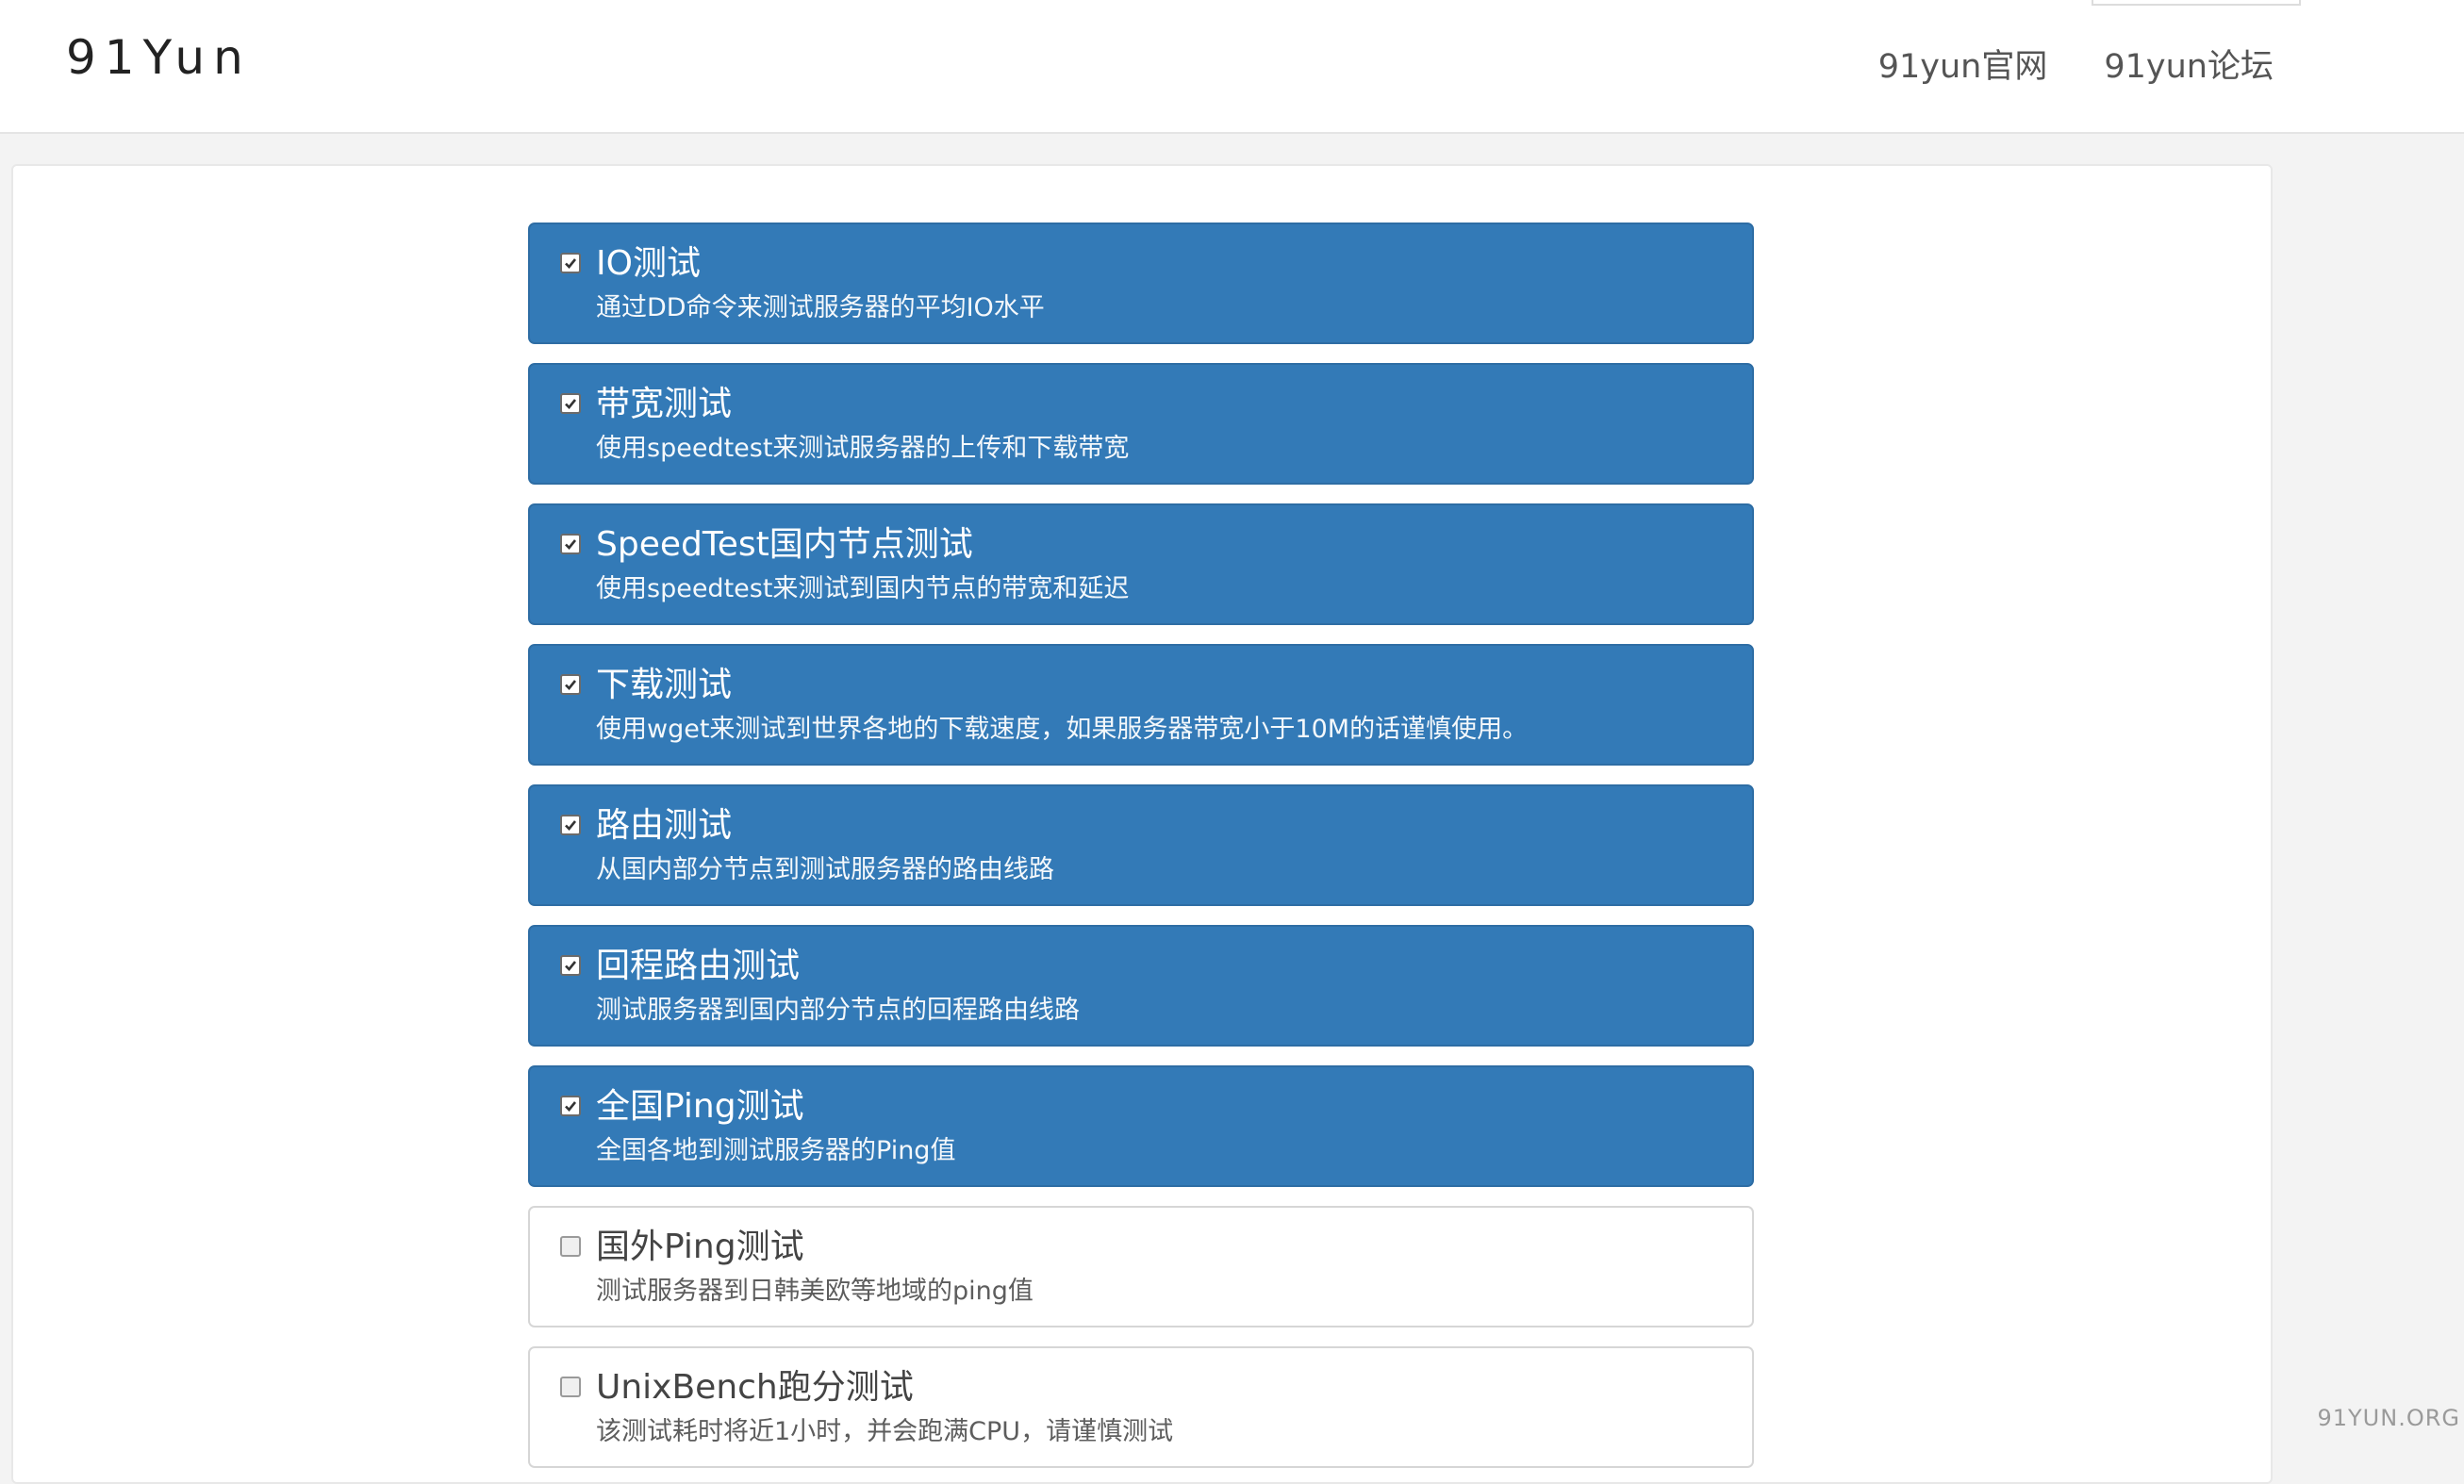  I want to click on test-option-desc: 从国内部分节点到测试服务器的路由线路, so click(825, 869).